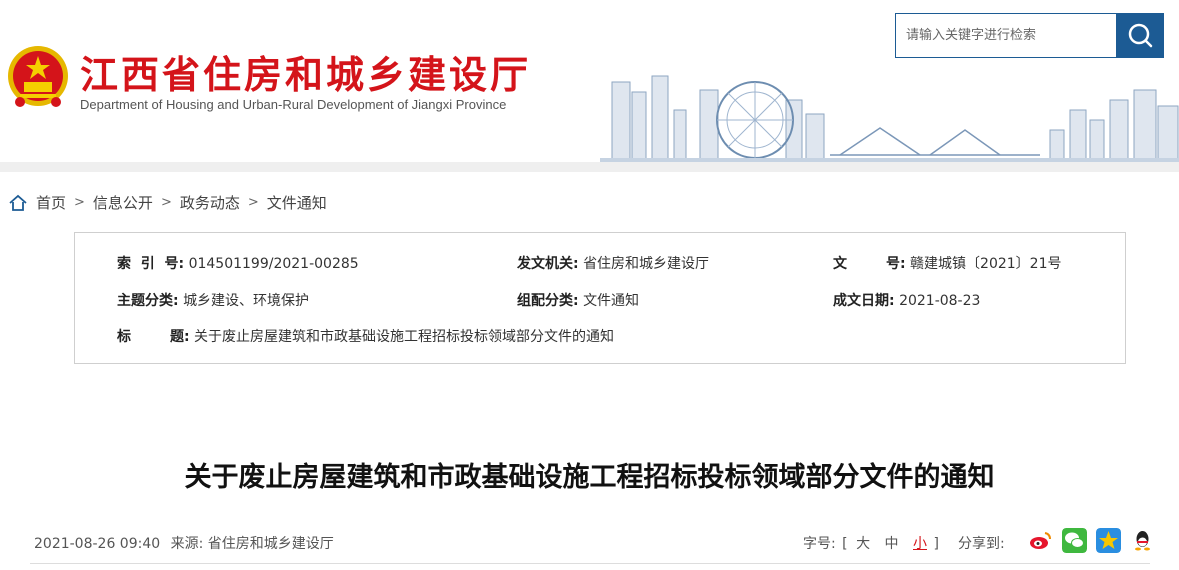 The height and width of the screenshot is (570, 1179). What do you see at coordinates (871, 543) in the screenshot?
I see `font-size-control: 字号: [ 大 中 小 ]` at bounding box center [871, 543].